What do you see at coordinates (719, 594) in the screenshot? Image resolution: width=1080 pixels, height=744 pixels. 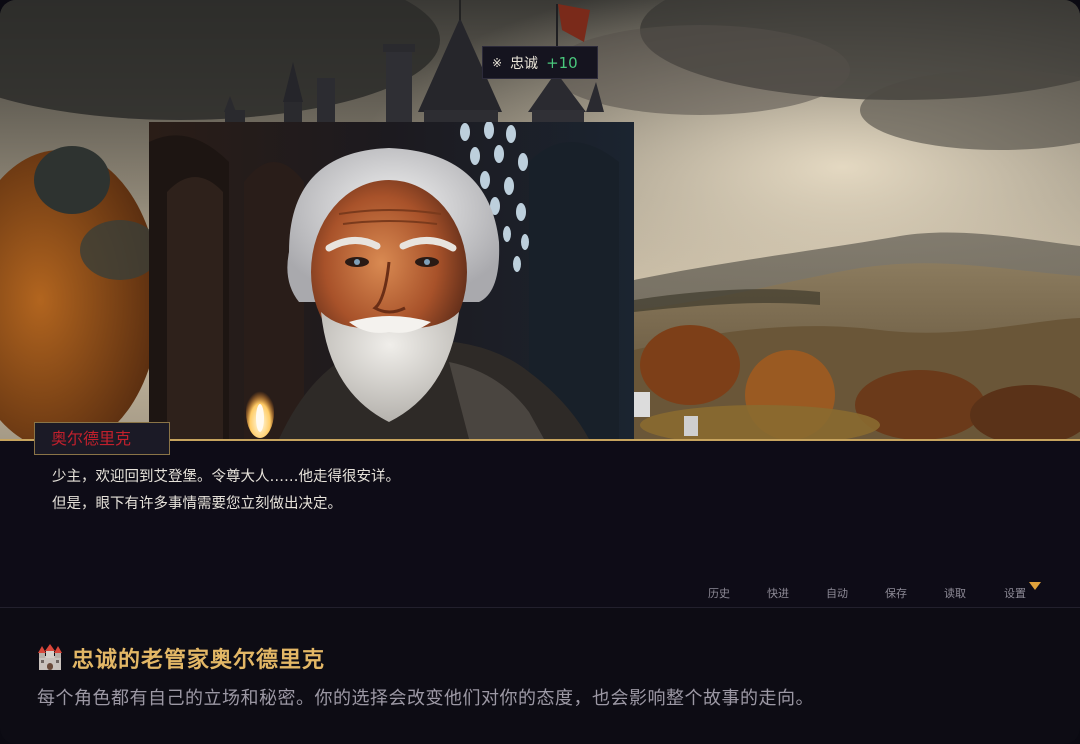 I see `history-button: 历史` at bounding box center [719, 594].